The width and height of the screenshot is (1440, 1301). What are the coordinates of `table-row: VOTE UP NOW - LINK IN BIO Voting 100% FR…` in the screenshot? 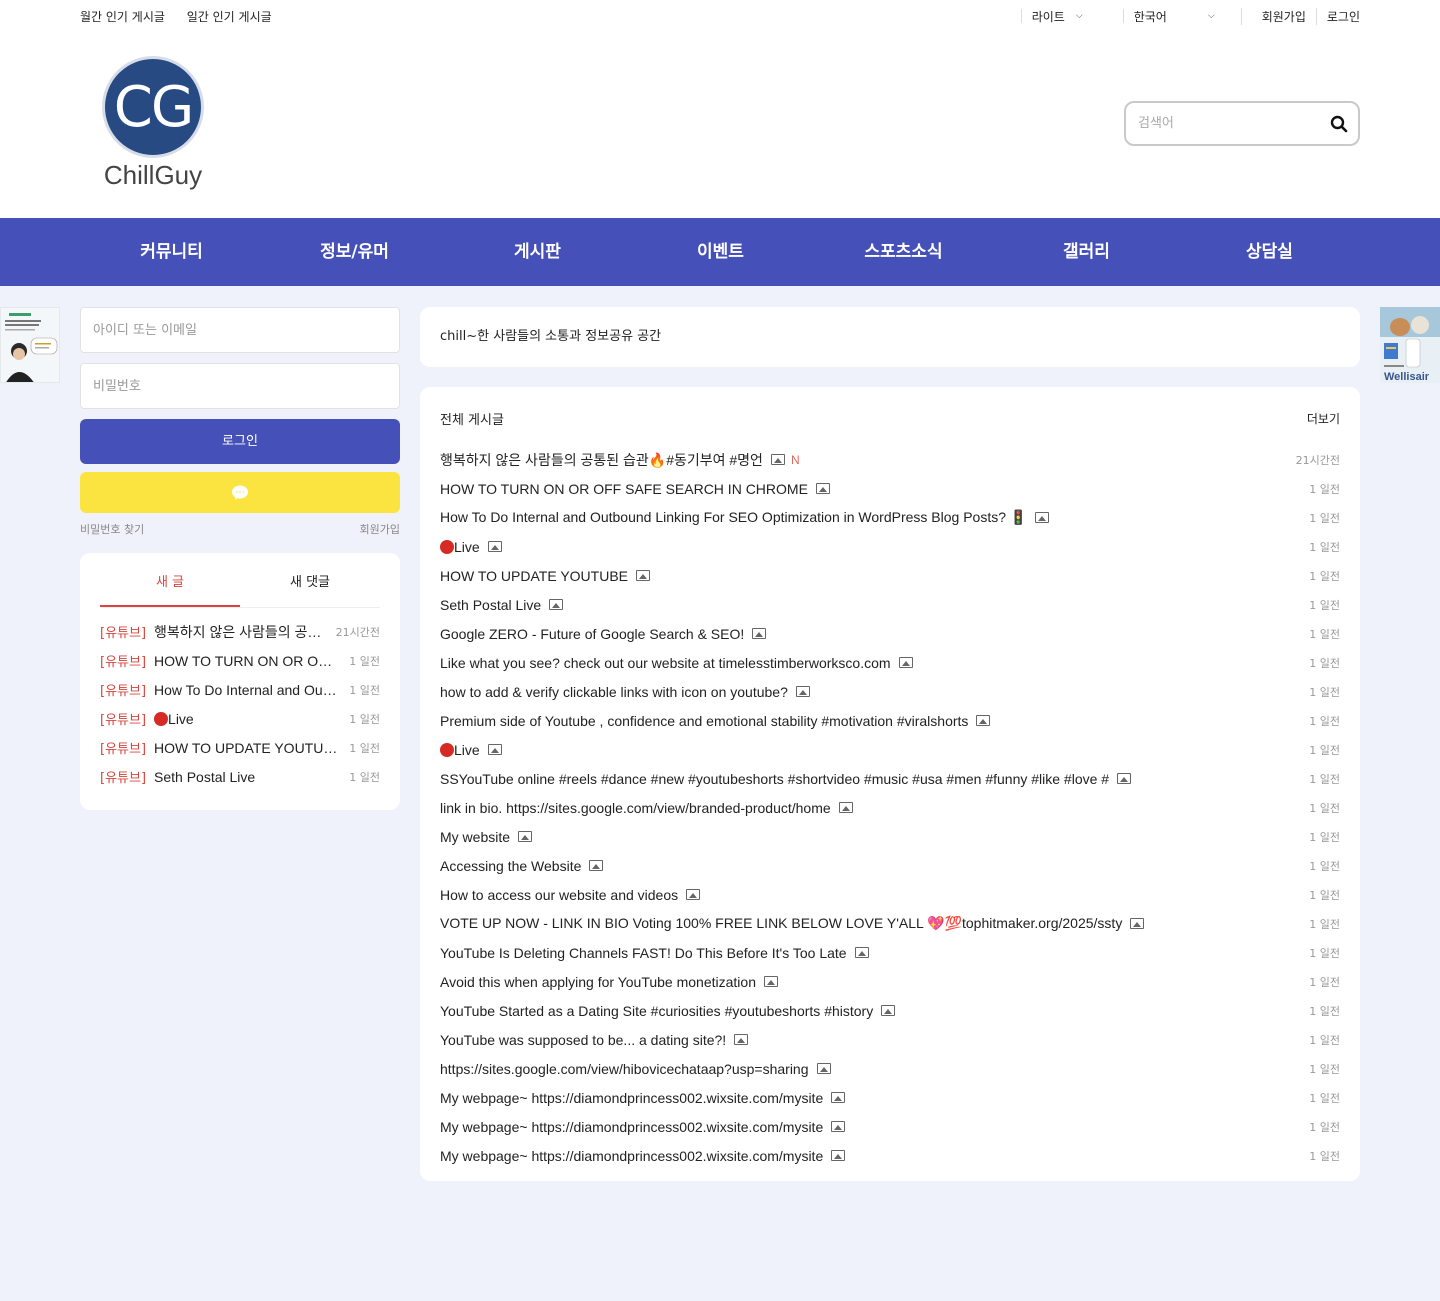 It's located at (890, 923).